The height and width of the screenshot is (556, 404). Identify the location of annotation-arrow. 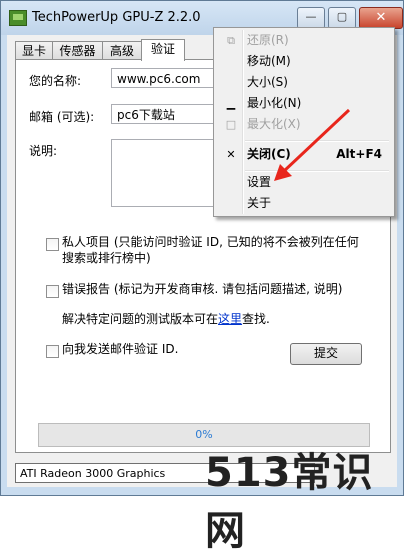
(316, 141).